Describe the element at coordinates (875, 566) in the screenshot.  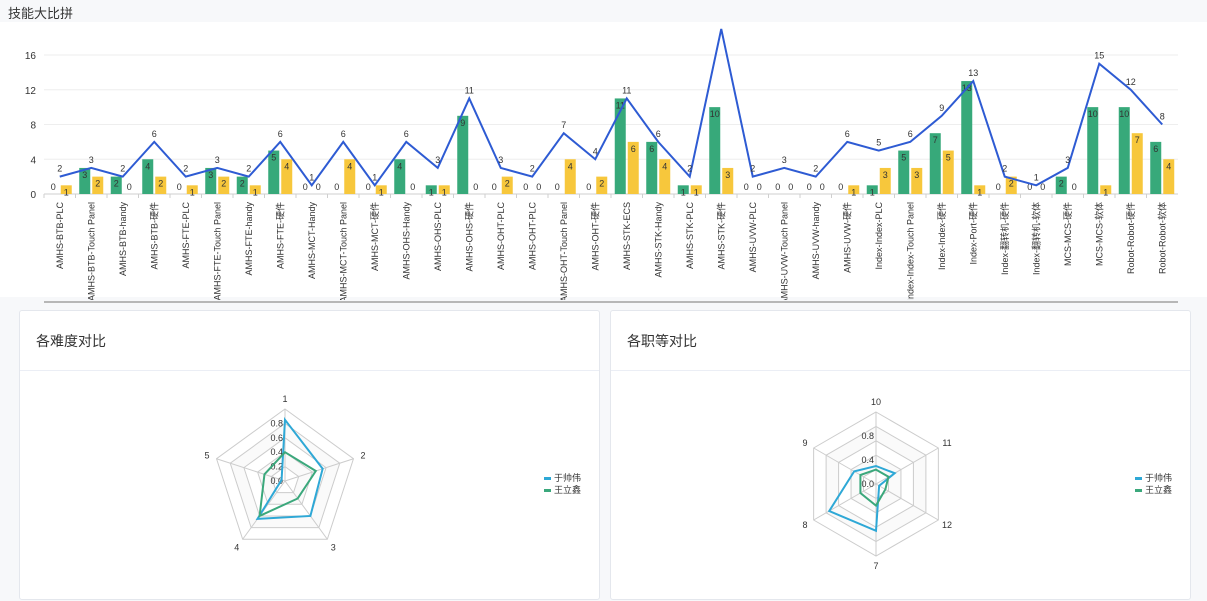
I see `radar-indicator-label: 7` at that location.